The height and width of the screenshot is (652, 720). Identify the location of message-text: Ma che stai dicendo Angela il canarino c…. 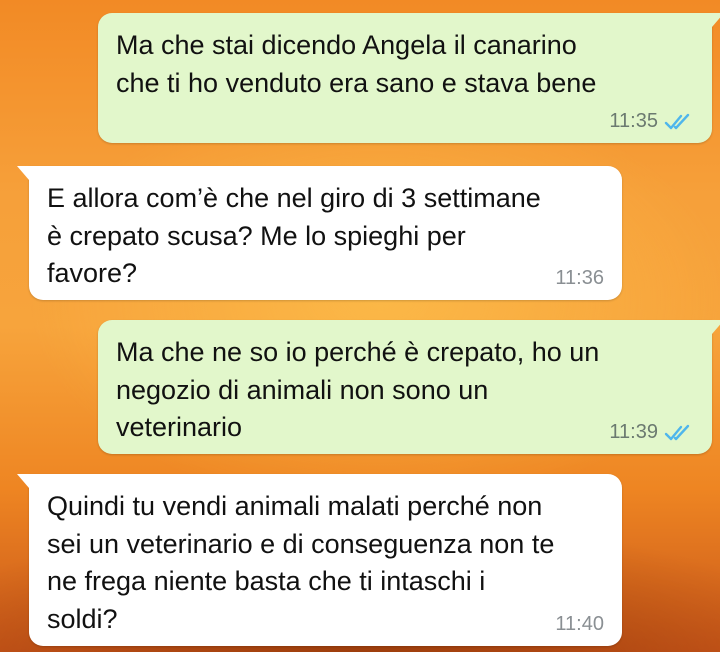
(356, 64).